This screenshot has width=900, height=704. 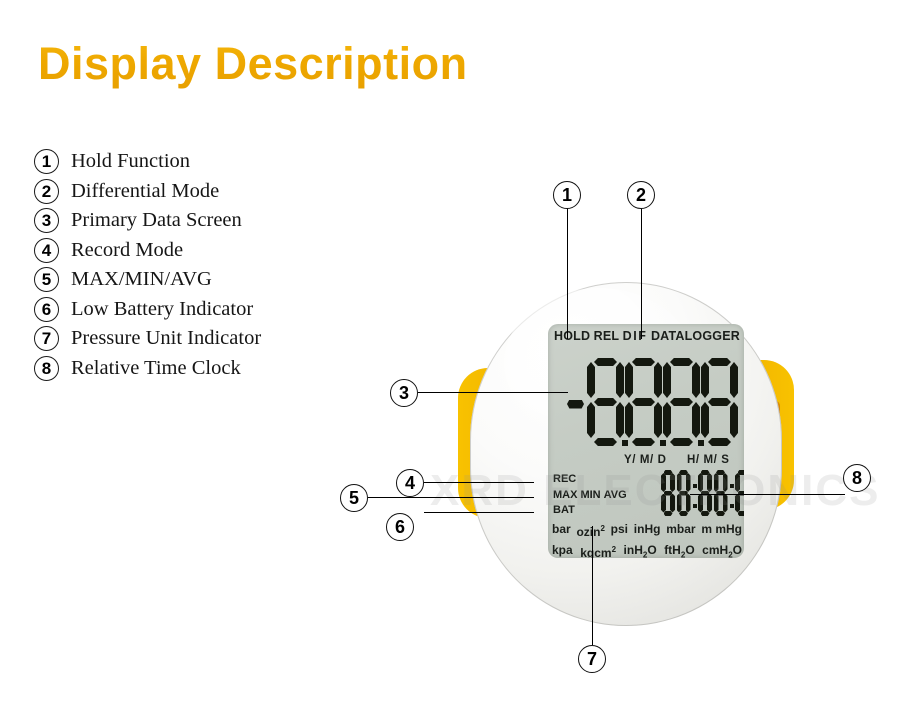 What do you see at coordinates (606, 336) in the screenshot?
I see `annunciator-rel: REL` at bounding box center [606, 336].